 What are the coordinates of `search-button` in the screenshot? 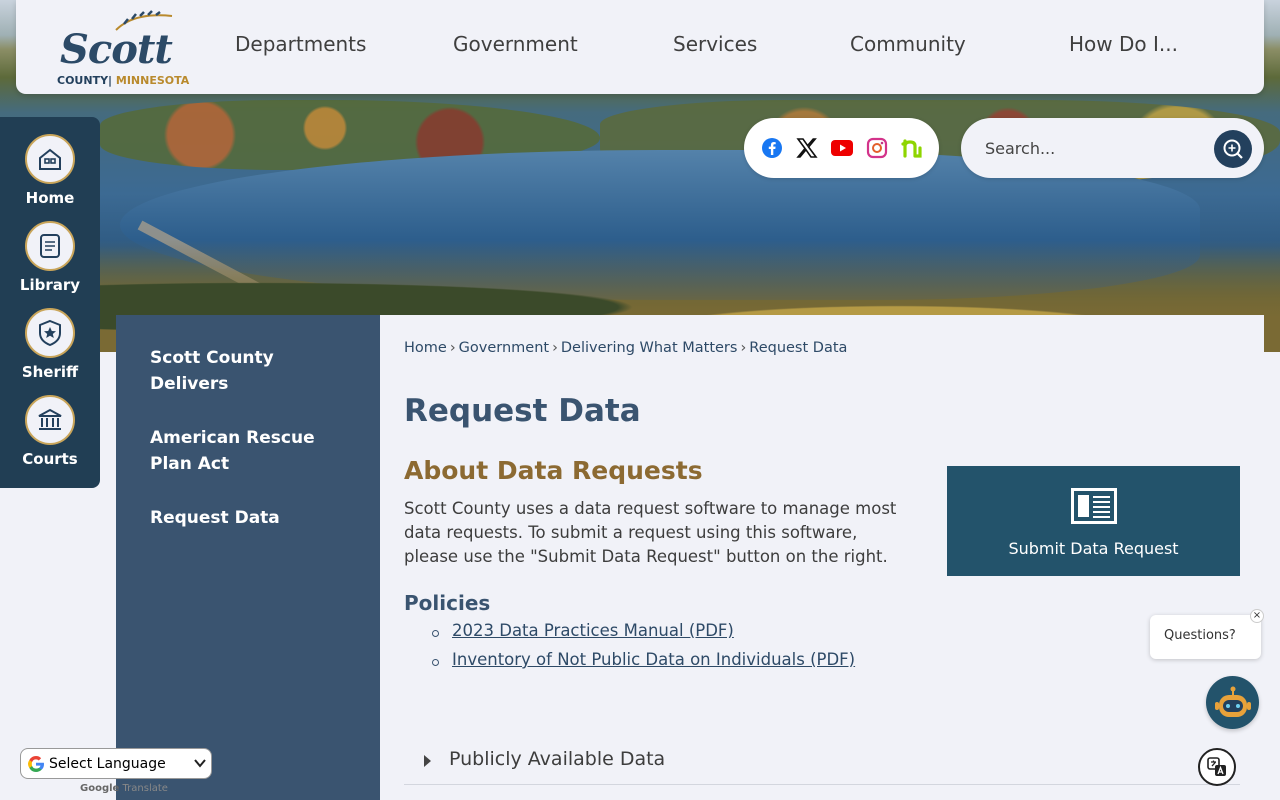 It's located at (1233, 149).